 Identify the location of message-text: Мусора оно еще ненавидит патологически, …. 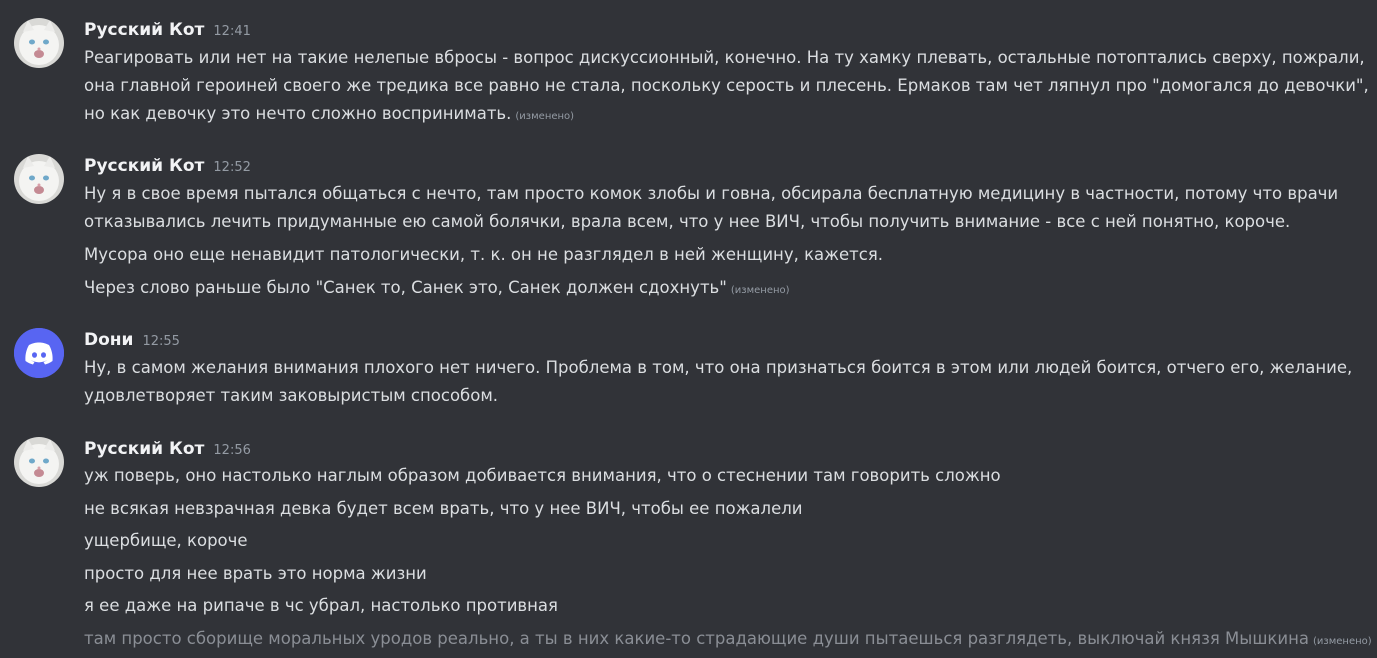
(484, 254).